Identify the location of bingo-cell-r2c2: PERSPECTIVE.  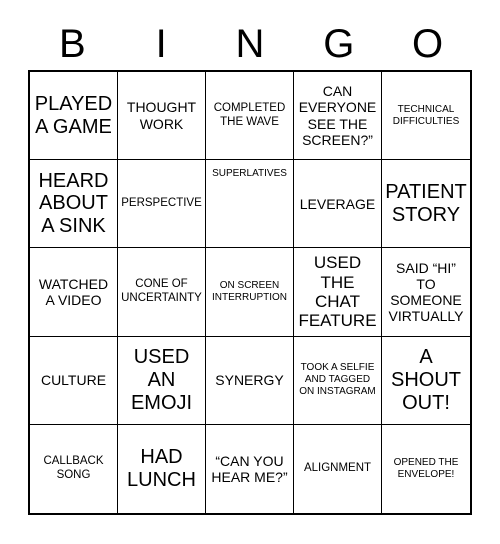
(162, 204).